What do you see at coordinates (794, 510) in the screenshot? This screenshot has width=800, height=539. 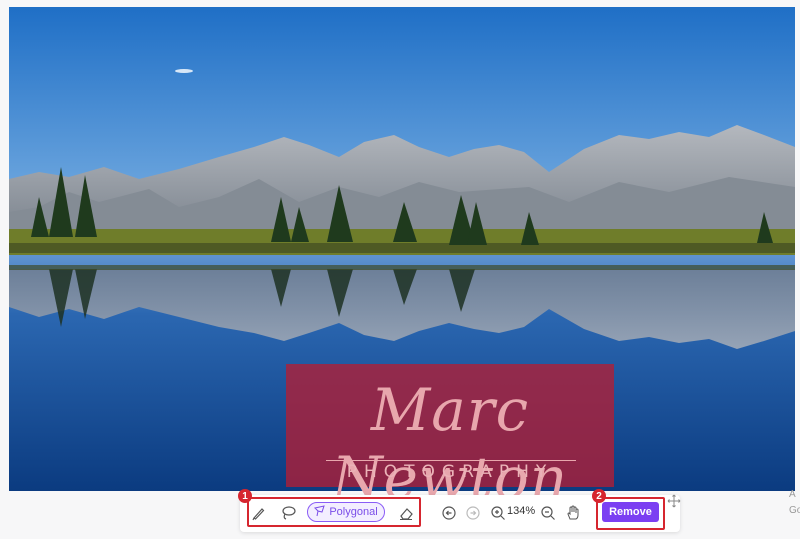 I see `side-panel-text-b: Go` at bounding box center [794, 510].